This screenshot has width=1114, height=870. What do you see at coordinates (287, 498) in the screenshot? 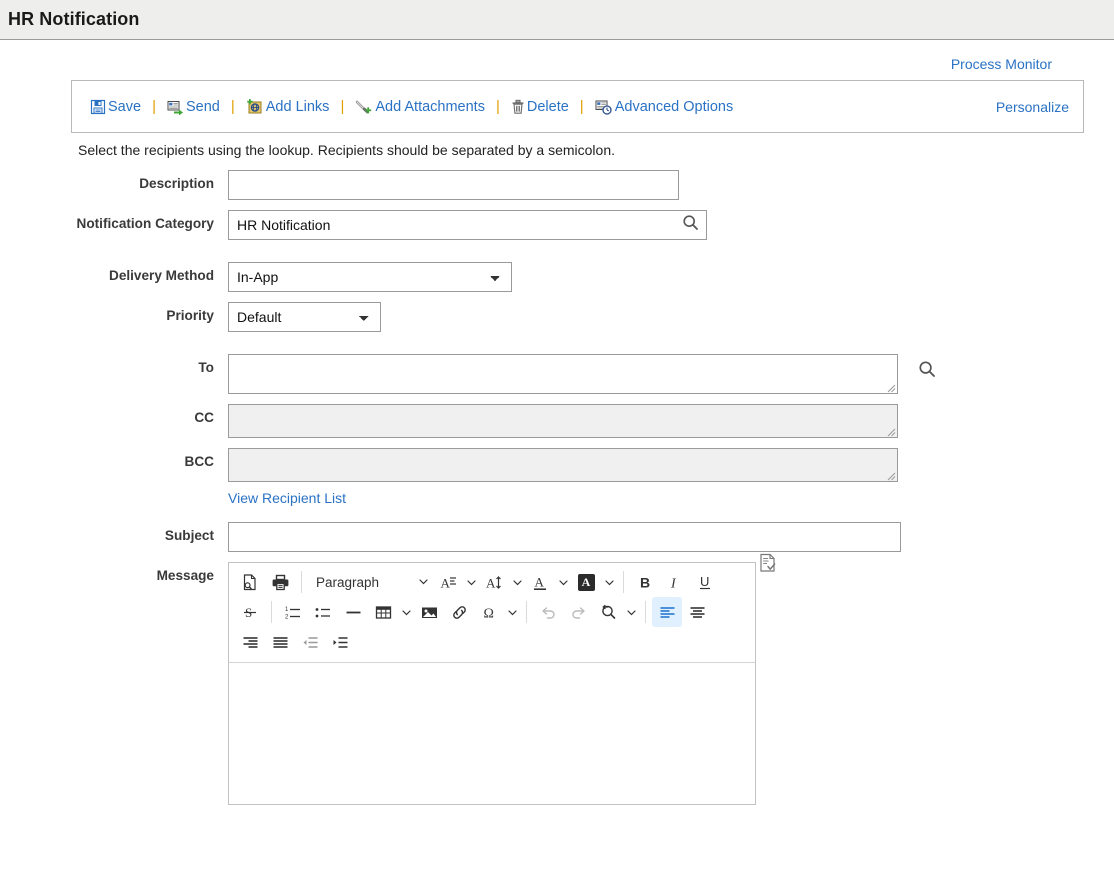
I see `view-recipient-list-link: View Recipient List` at bounding box center [287, 498].